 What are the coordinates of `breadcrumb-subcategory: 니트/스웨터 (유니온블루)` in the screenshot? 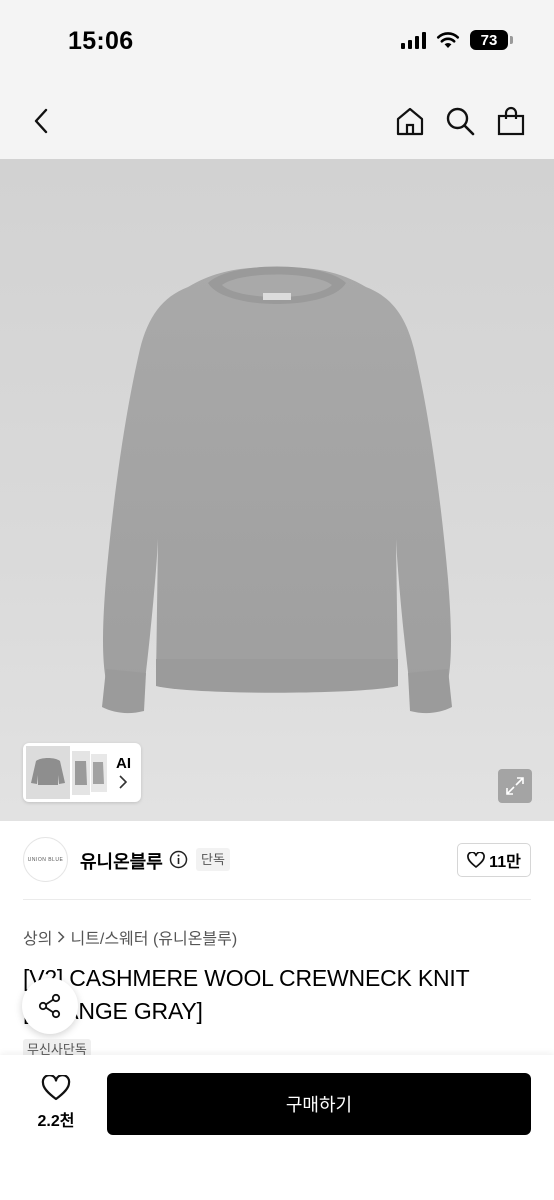 It's located at (153, 937).